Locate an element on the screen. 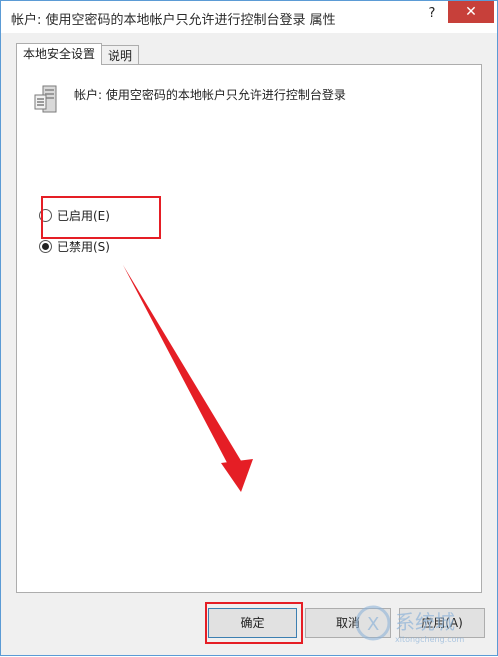 The image size is (498, 657). cancel-button: 取消 is located at coordinates (348, 623).